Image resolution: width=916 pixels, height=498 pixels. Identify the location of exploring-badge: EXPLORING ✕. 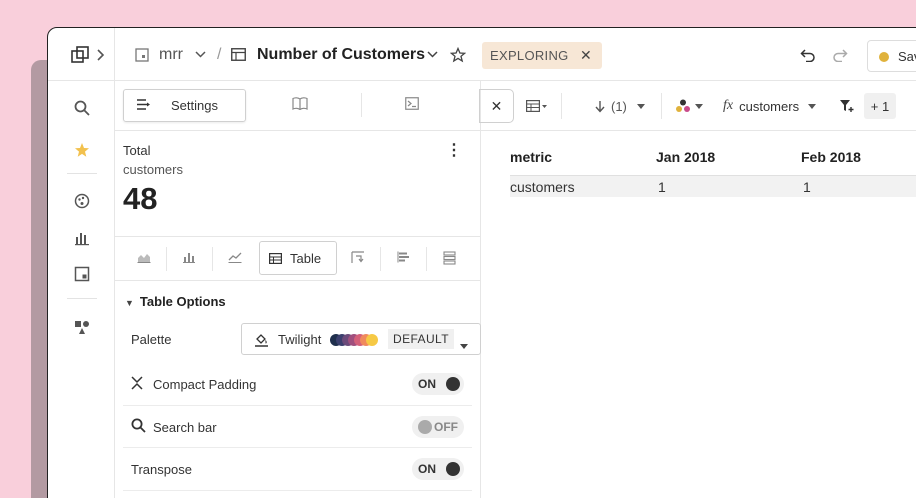
(542, 55).